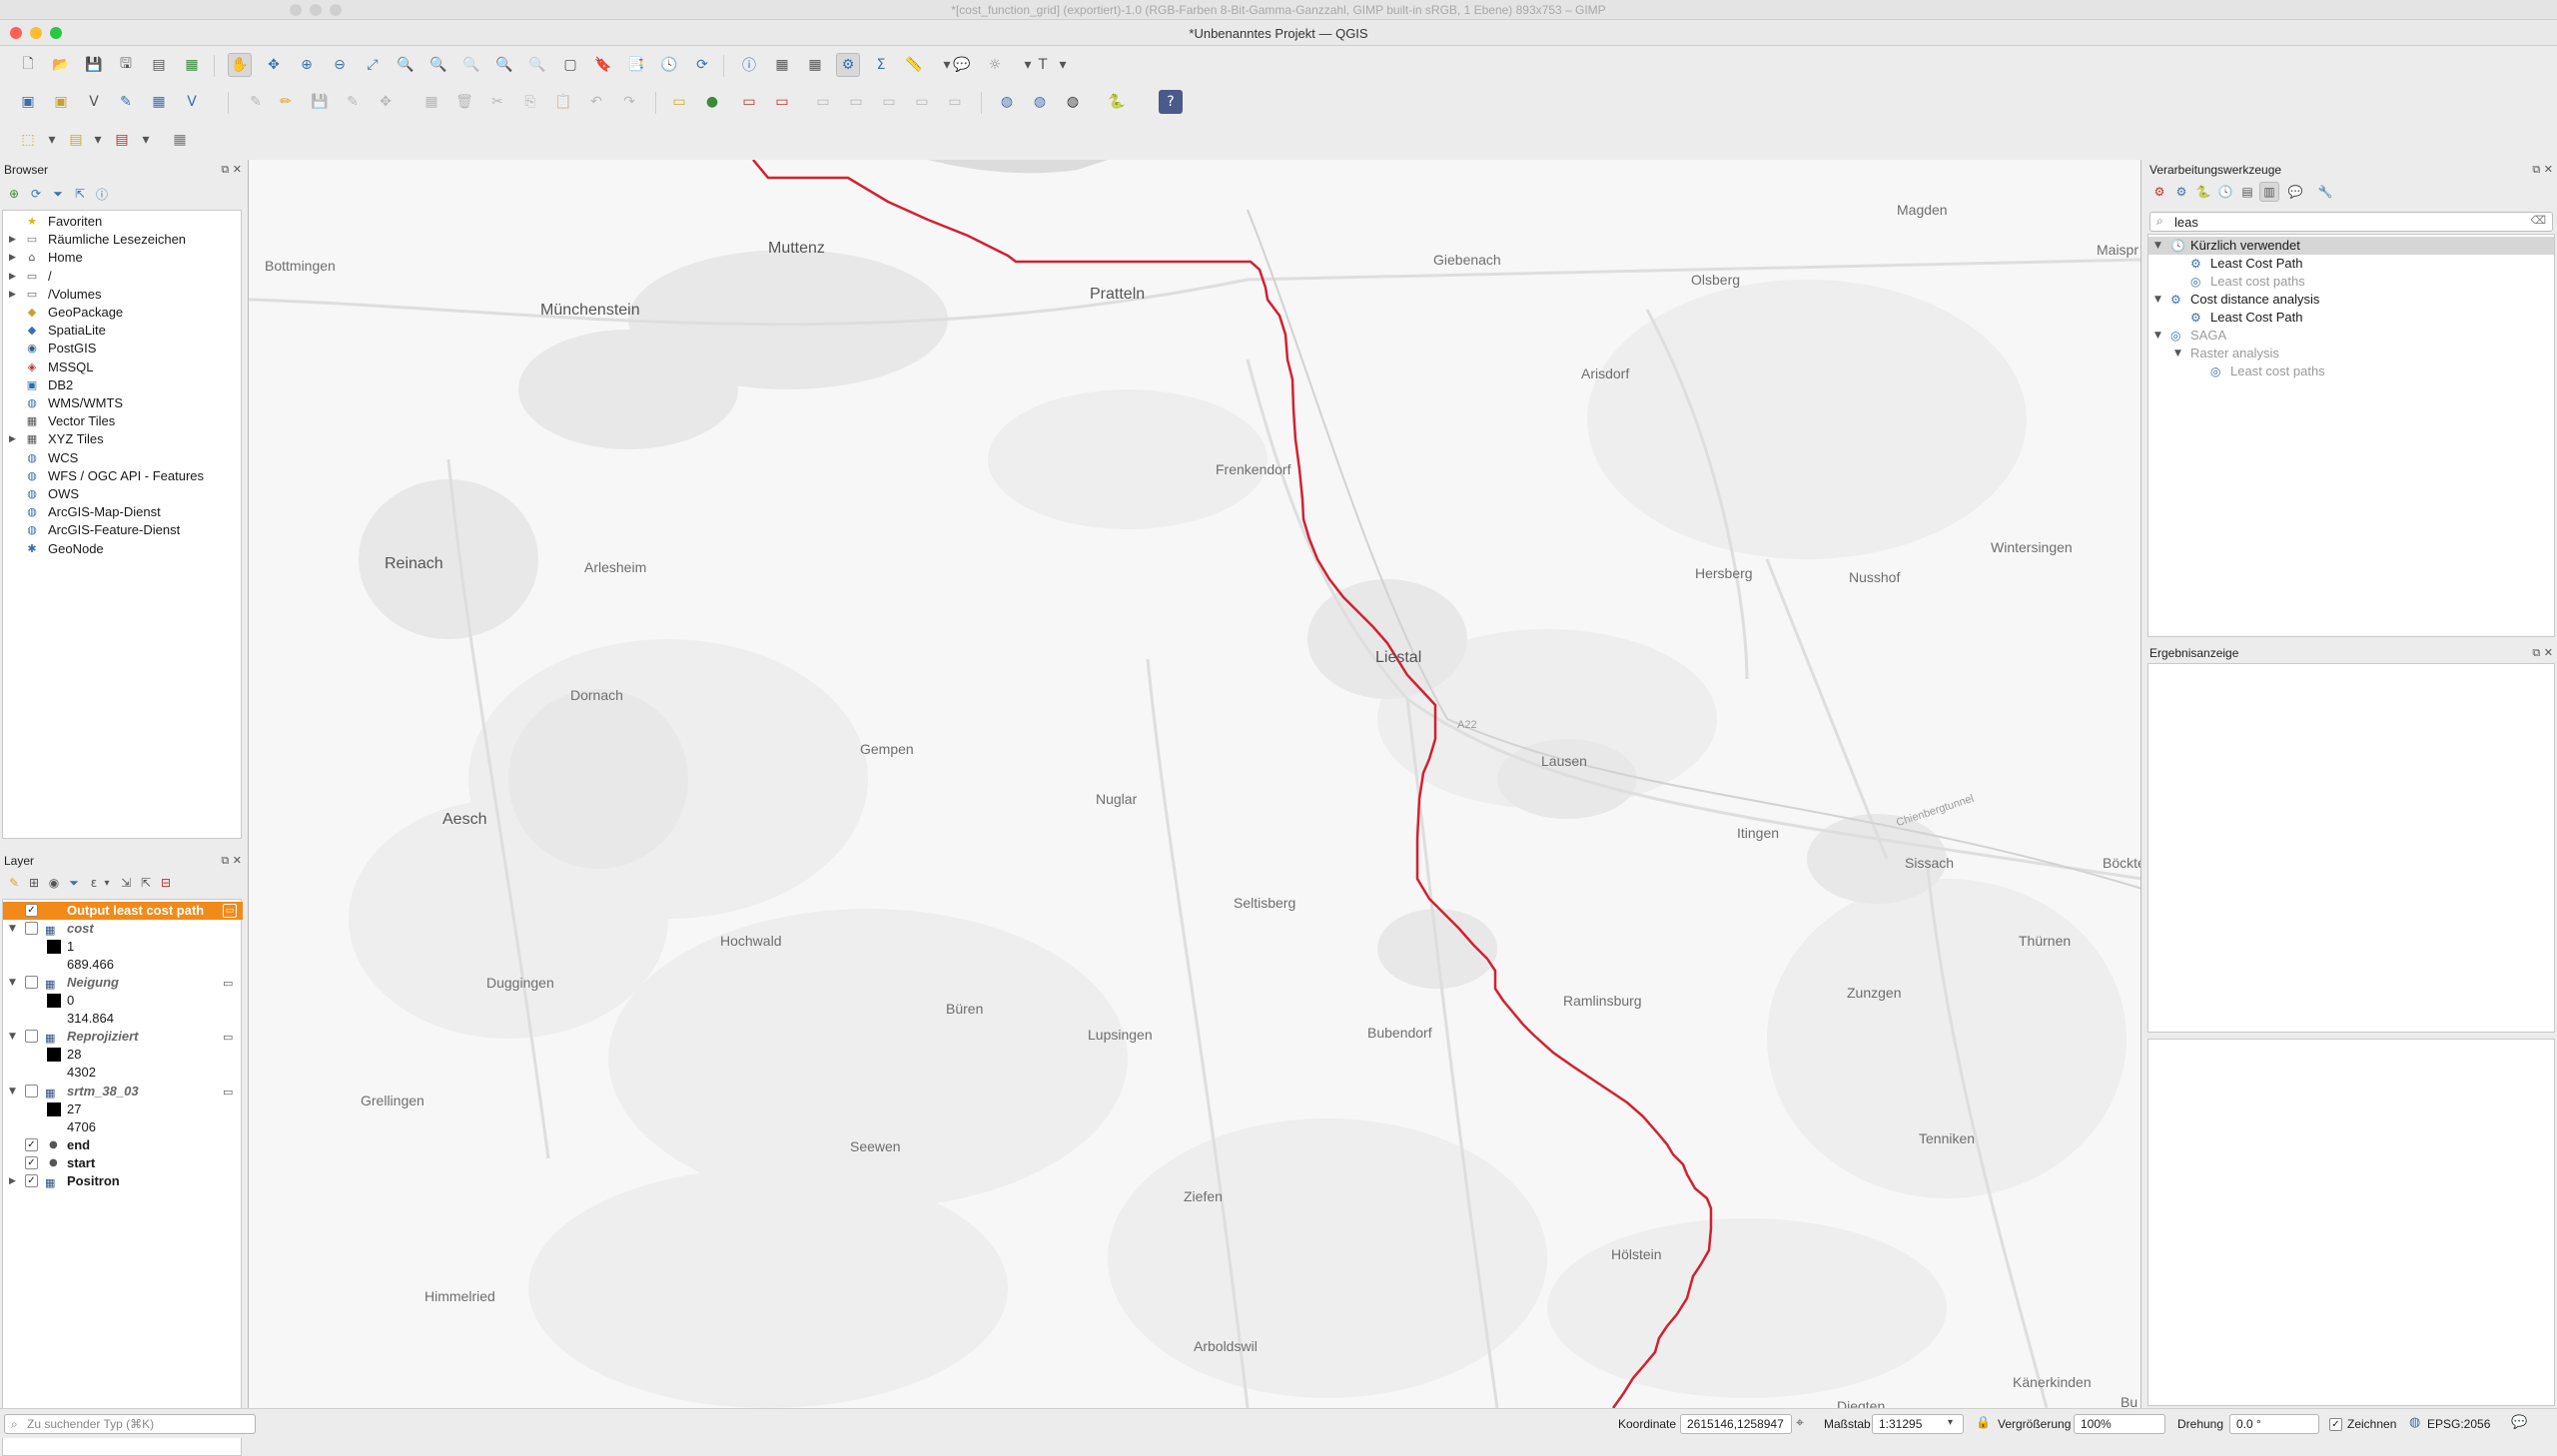 This screenshot has height=1456, width=2557. I want to click on browser-item: ▶ ▭ /Volumes, so click(122, 295).